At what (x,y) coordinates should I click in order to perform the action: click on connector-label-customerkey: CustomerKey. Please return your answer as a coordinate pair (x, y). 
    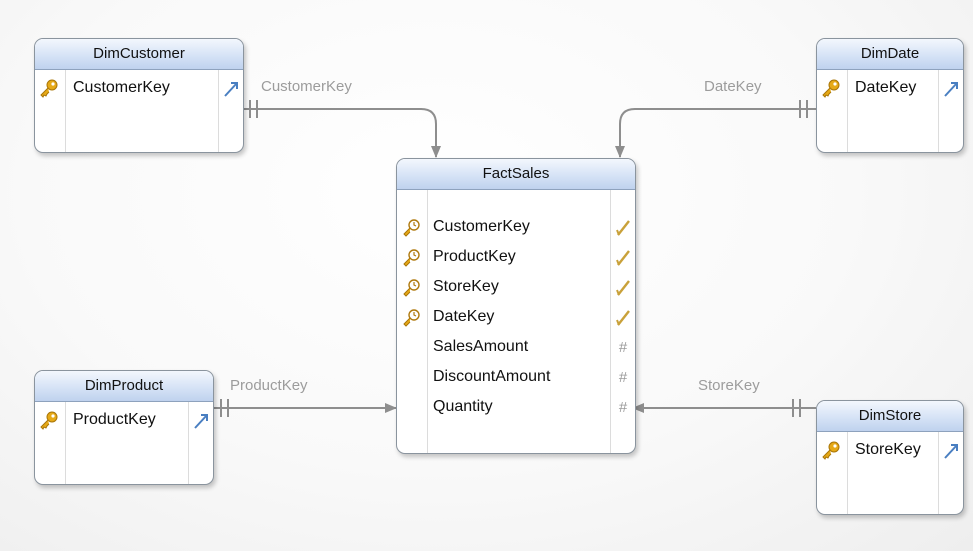
    Looking at the image, I should click on (306, 86).